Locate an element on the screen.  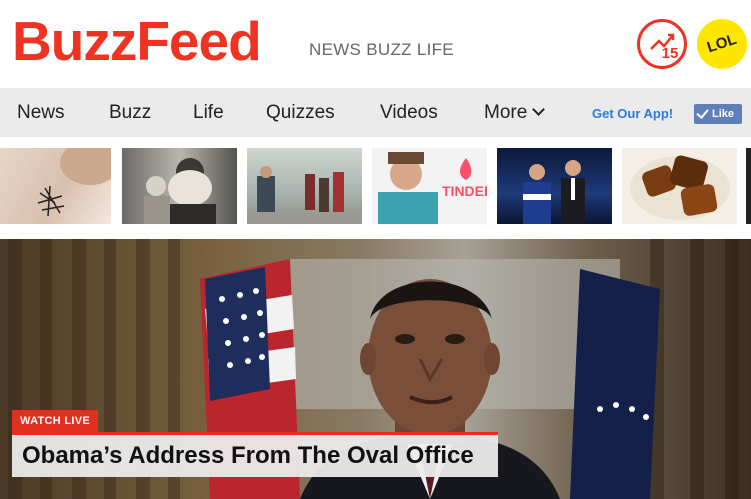
nav-buzz: Buzz is located at coordinates (130, 112).